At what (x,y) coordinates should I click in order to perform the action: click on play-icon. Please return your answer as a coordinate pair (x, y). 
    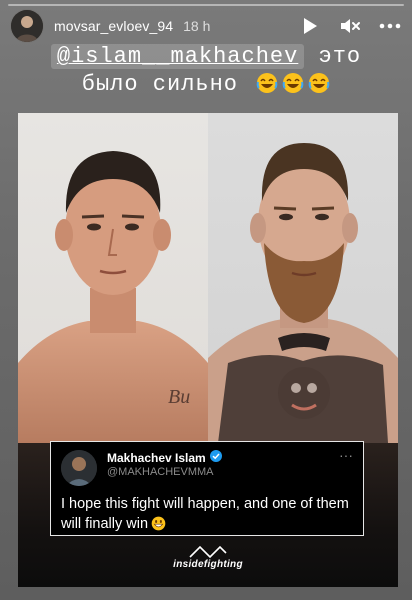
    Looking at the image, I should click on (310, 26).